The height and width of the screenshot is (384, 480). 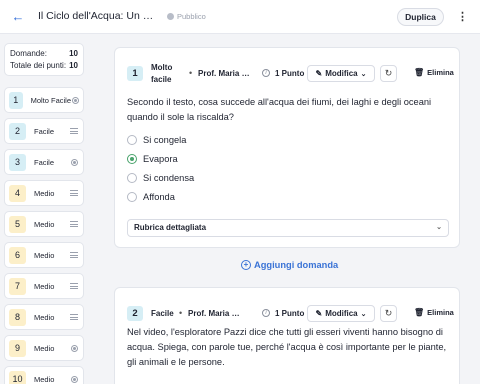 I want to click on add-question-button: + Aggiungi domanda, so click(x=289, y=265).